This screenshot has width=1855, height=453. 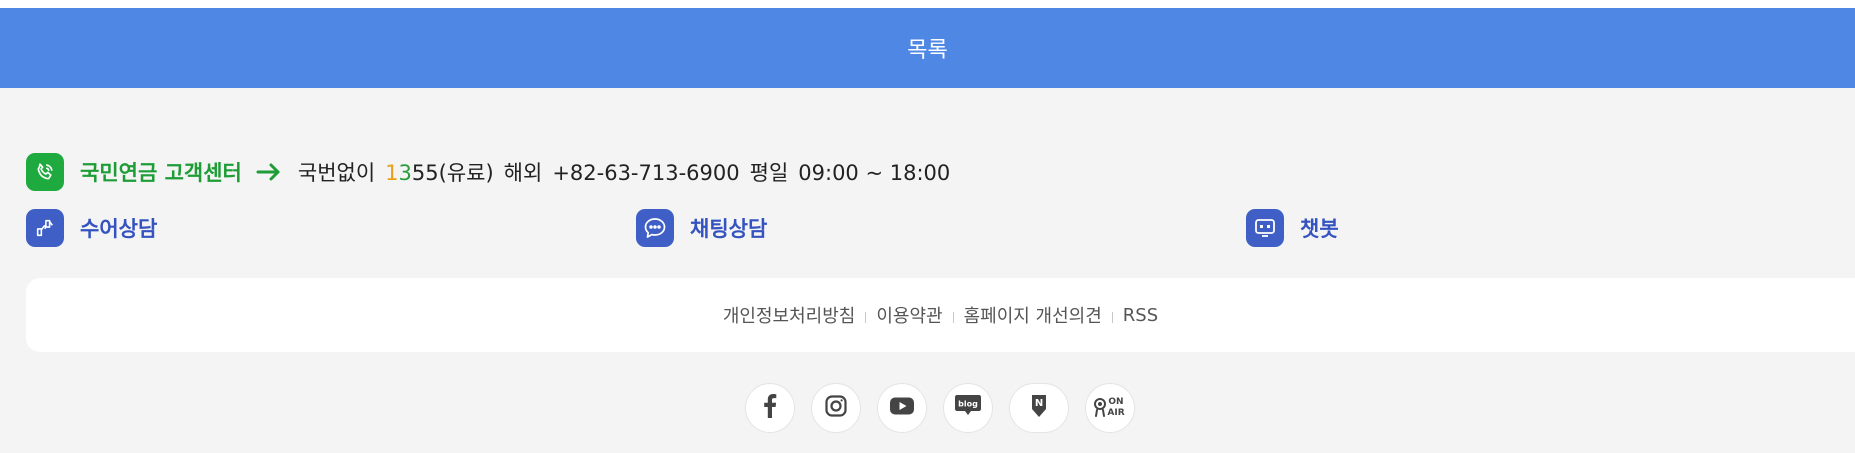 What do you see at coordinates (729, 229) in the screenshot?
I see `chat-consult-label: 채팅상담` at bounding box center [729, 229].